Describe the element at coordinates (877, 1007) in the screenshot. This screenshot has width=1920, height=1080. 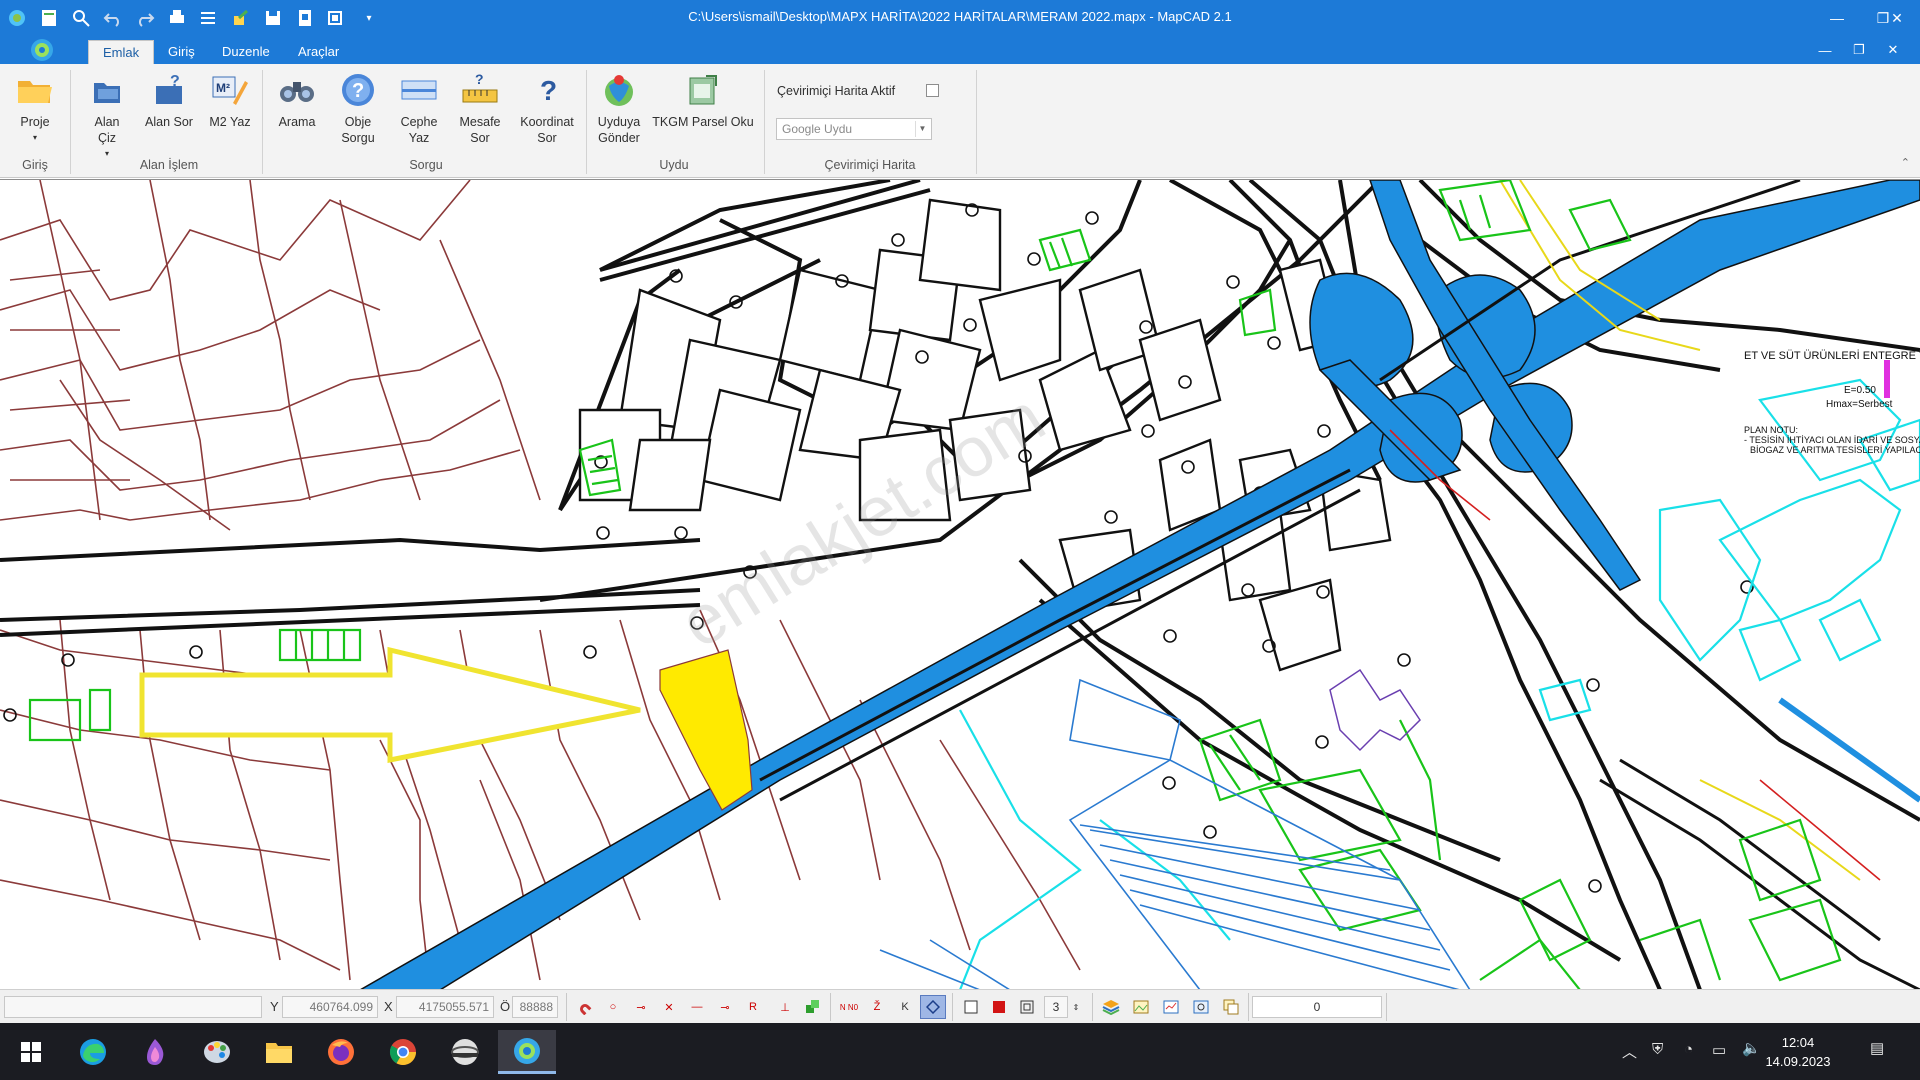
I see `snap-z-button: Ž` at that location.